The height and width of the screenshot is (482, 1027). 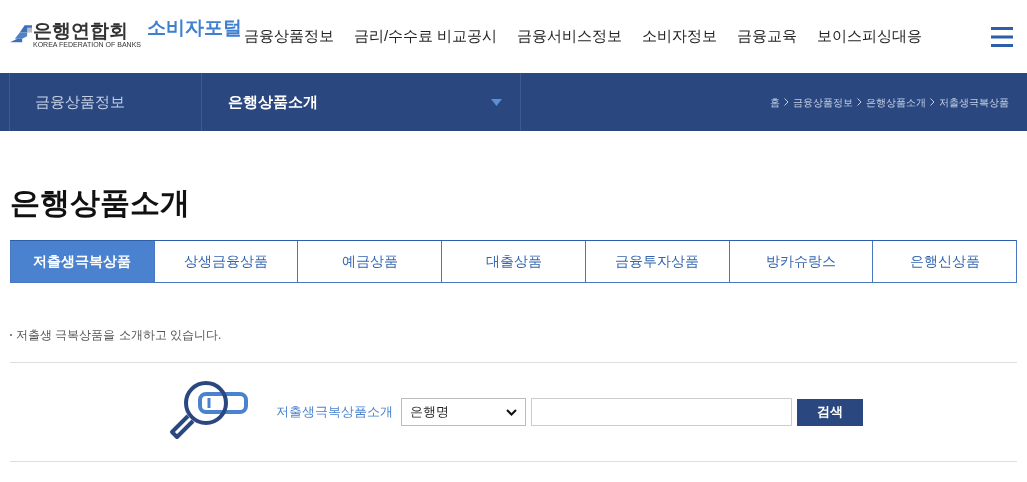 What do you see at coordinates (896, 102) in the screenshot?
I see `breadcrumb-link: 은행상품소개` at bounding box center [896, 102].